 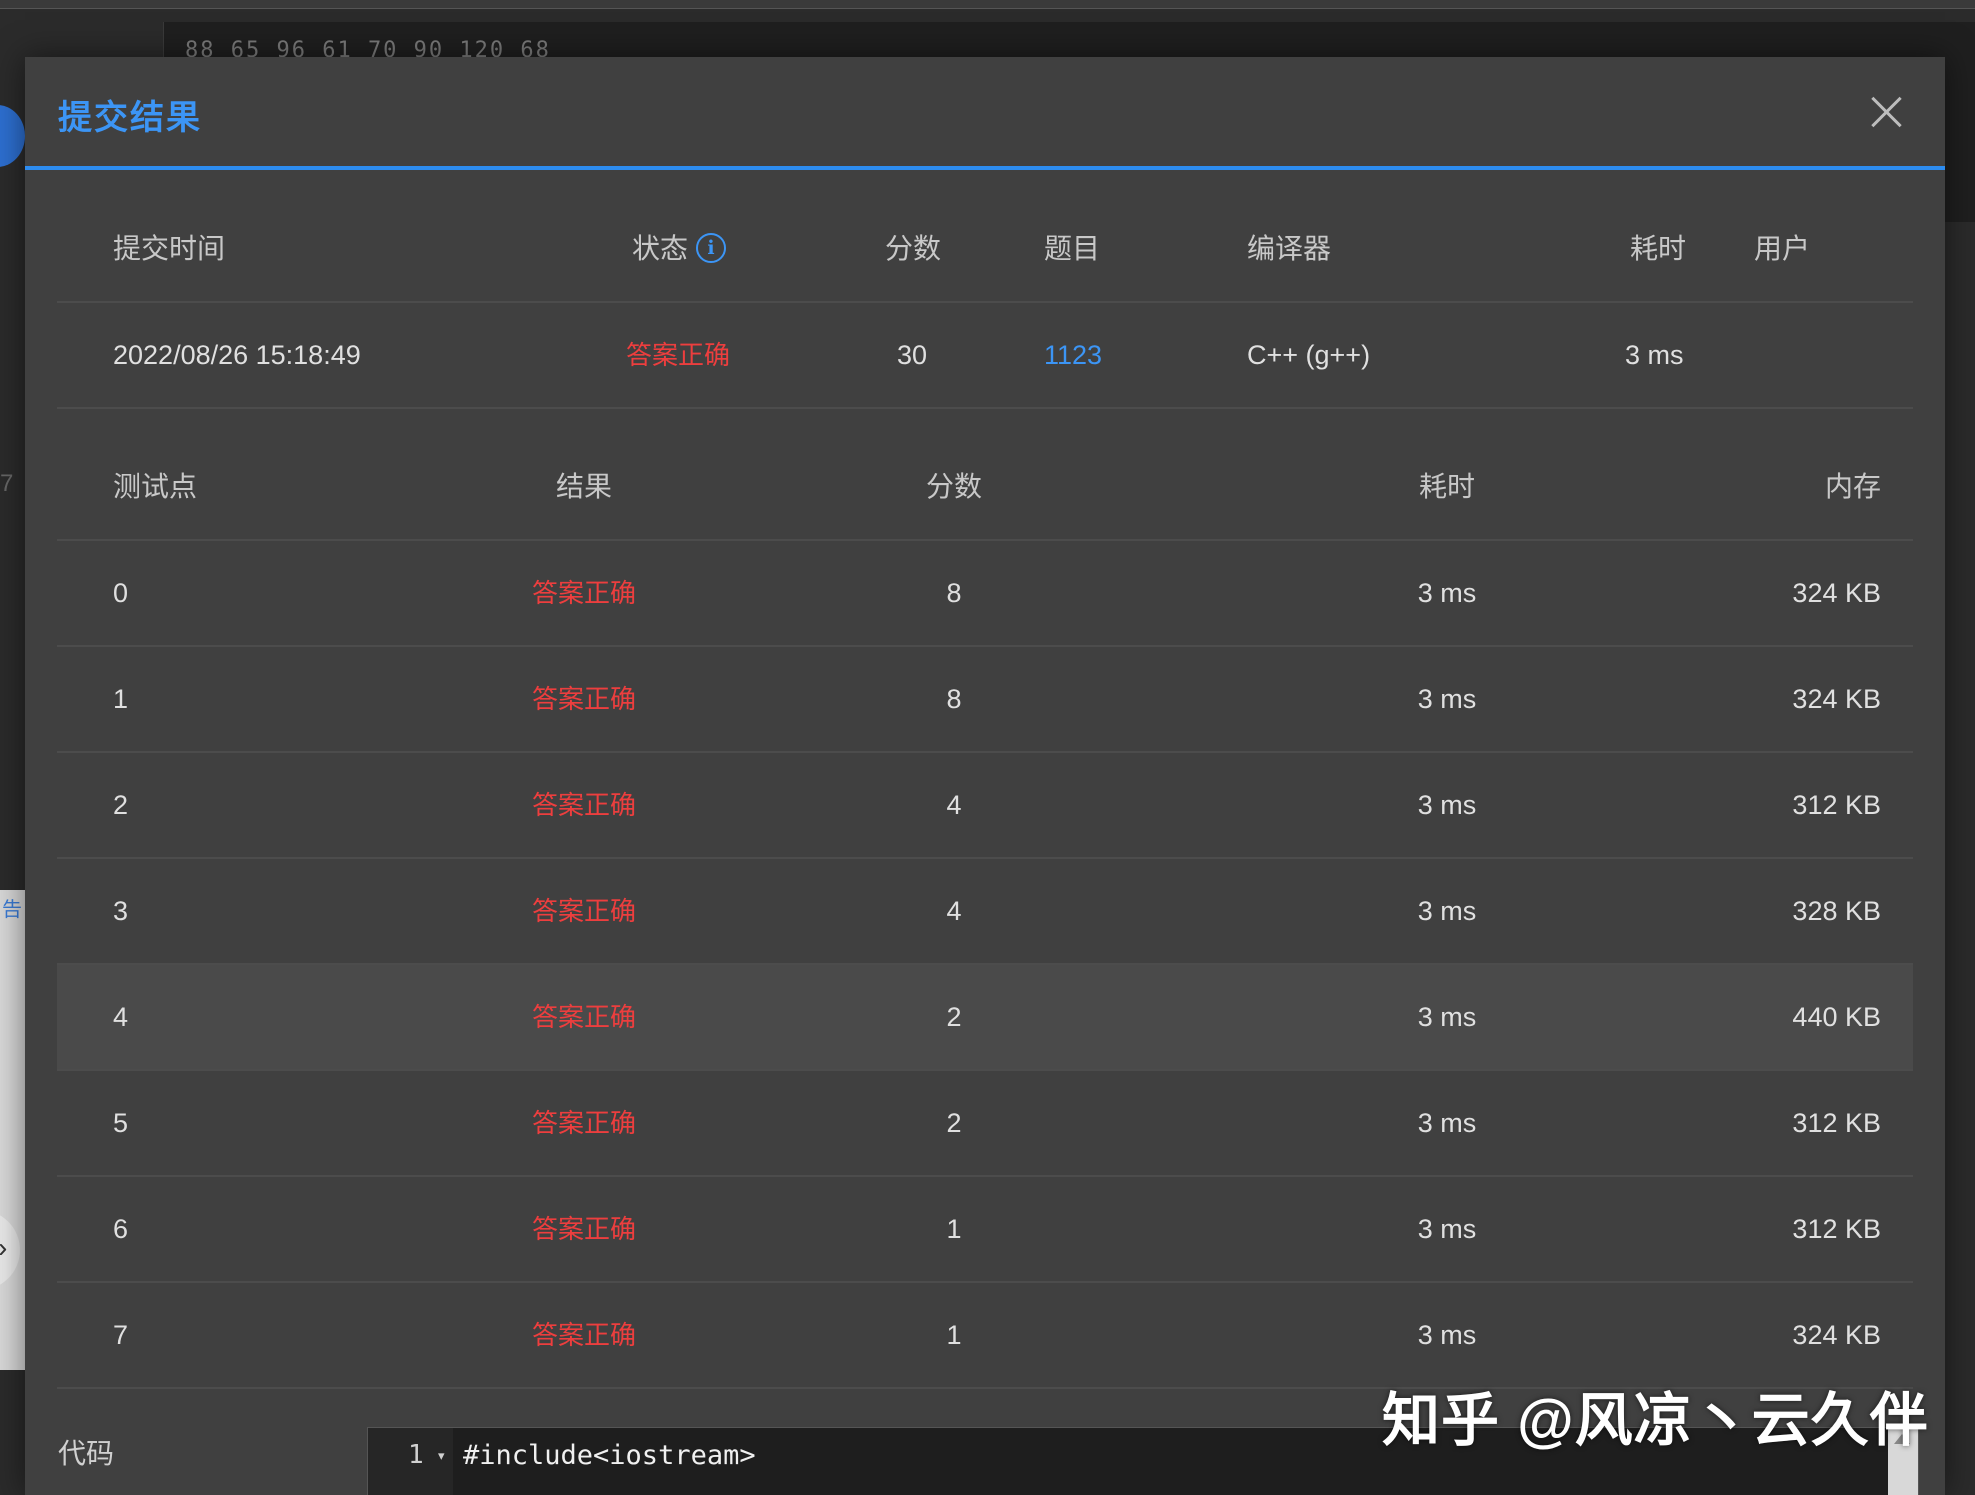 I want to click on testcase-id: 4, so click(x=121, y=1017).